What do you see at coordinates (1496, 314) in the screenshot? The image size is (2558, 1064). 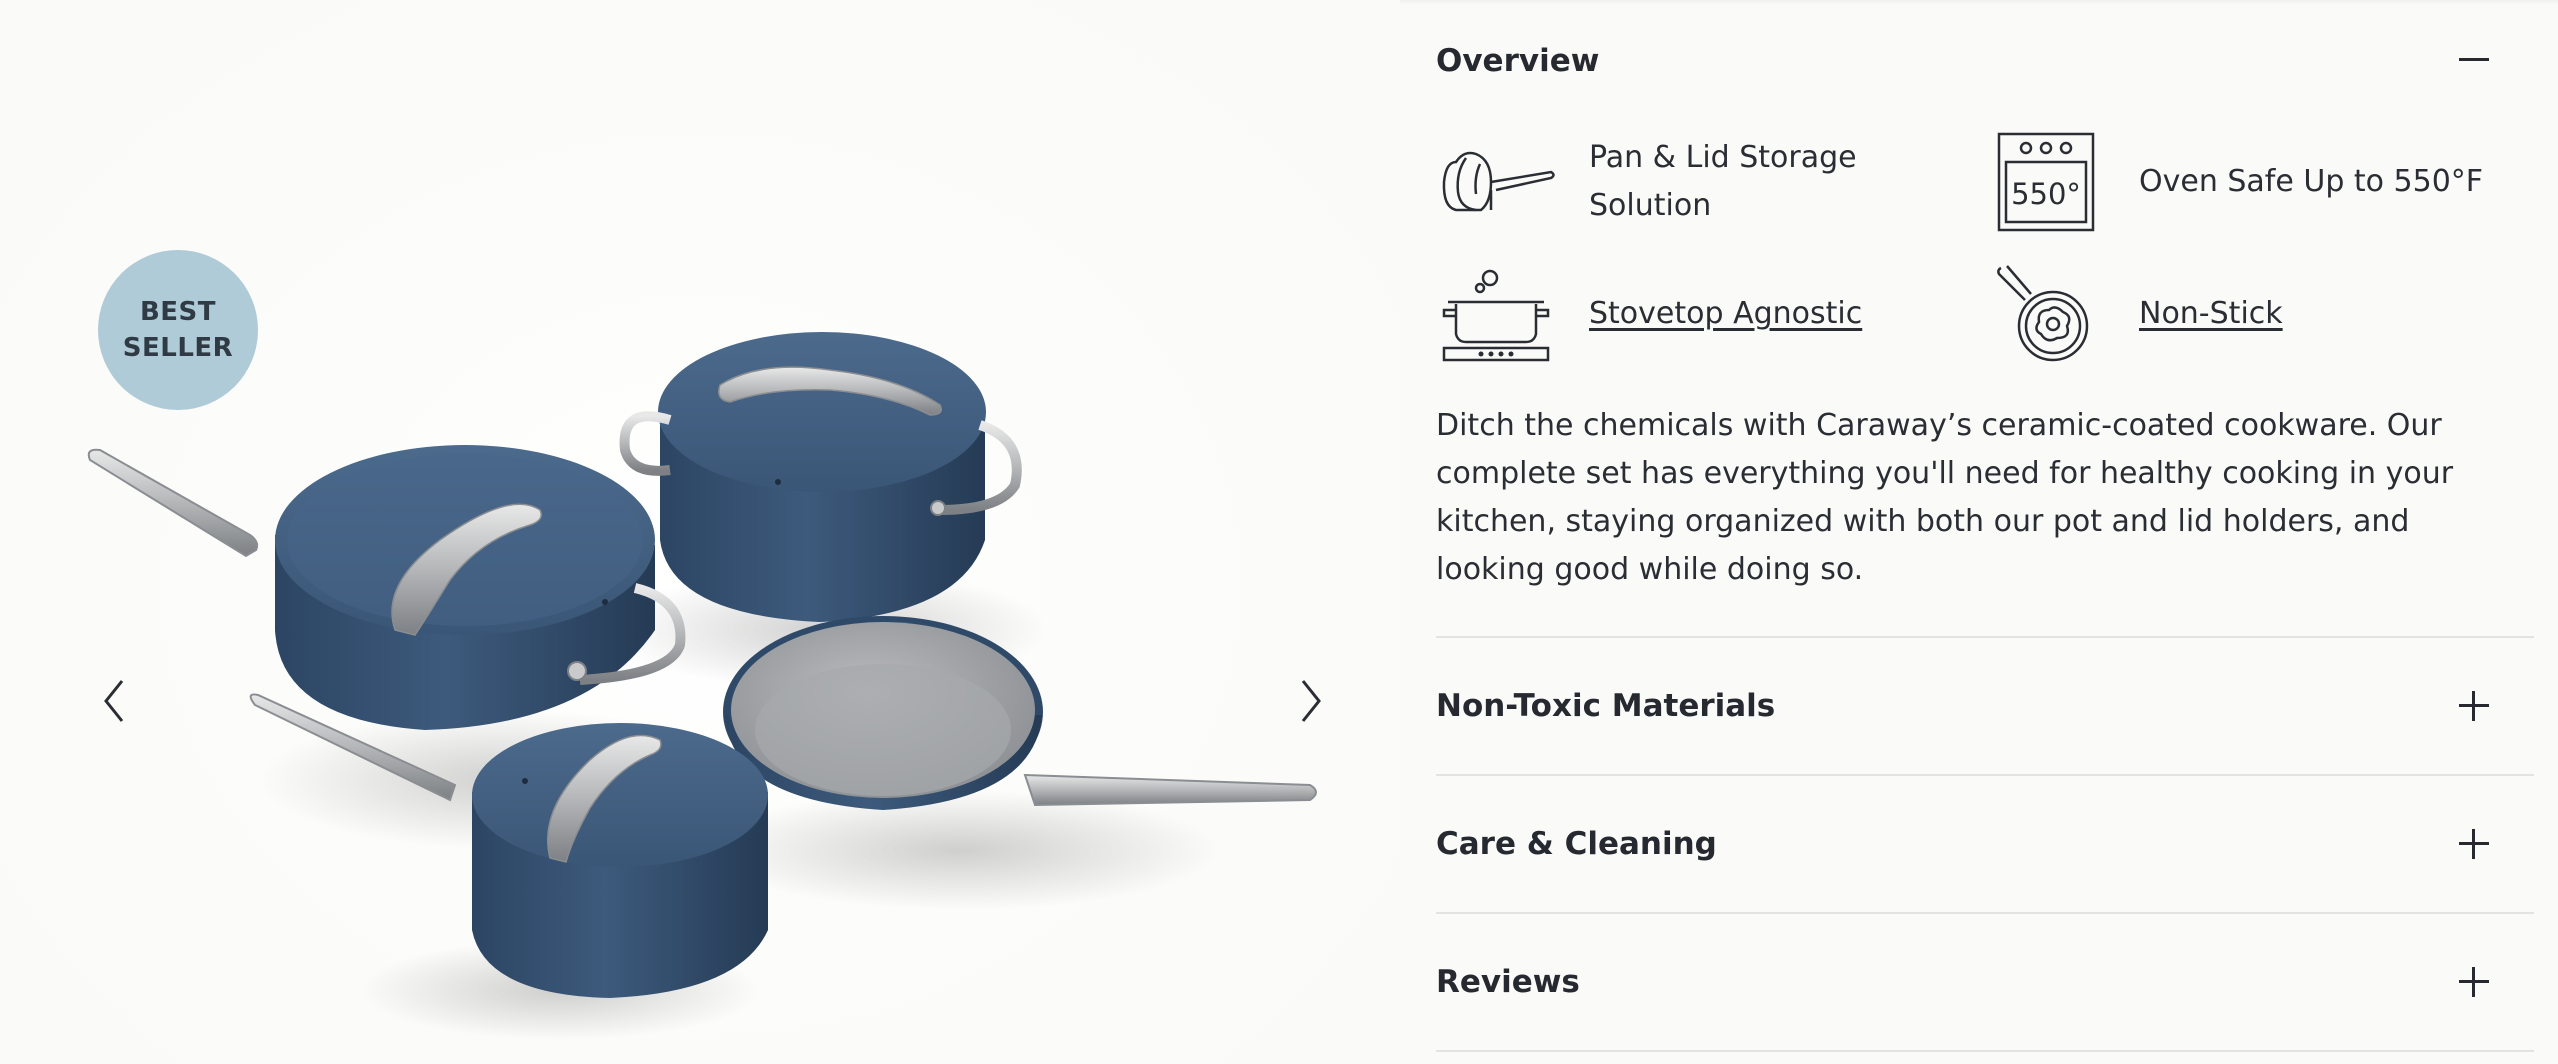 I see `stovetop-pot-icon` at bounding box center [1496, 314].